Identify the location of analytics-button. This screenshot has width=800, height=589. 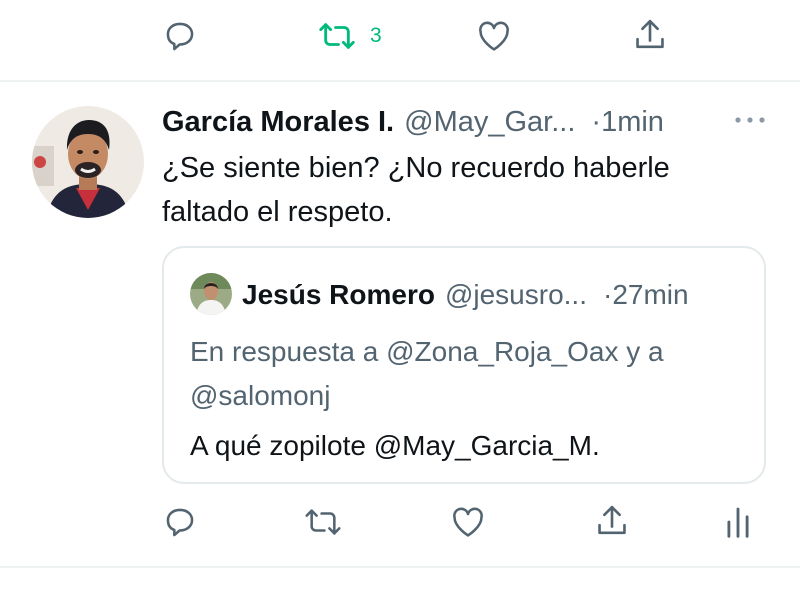
(738, 522).